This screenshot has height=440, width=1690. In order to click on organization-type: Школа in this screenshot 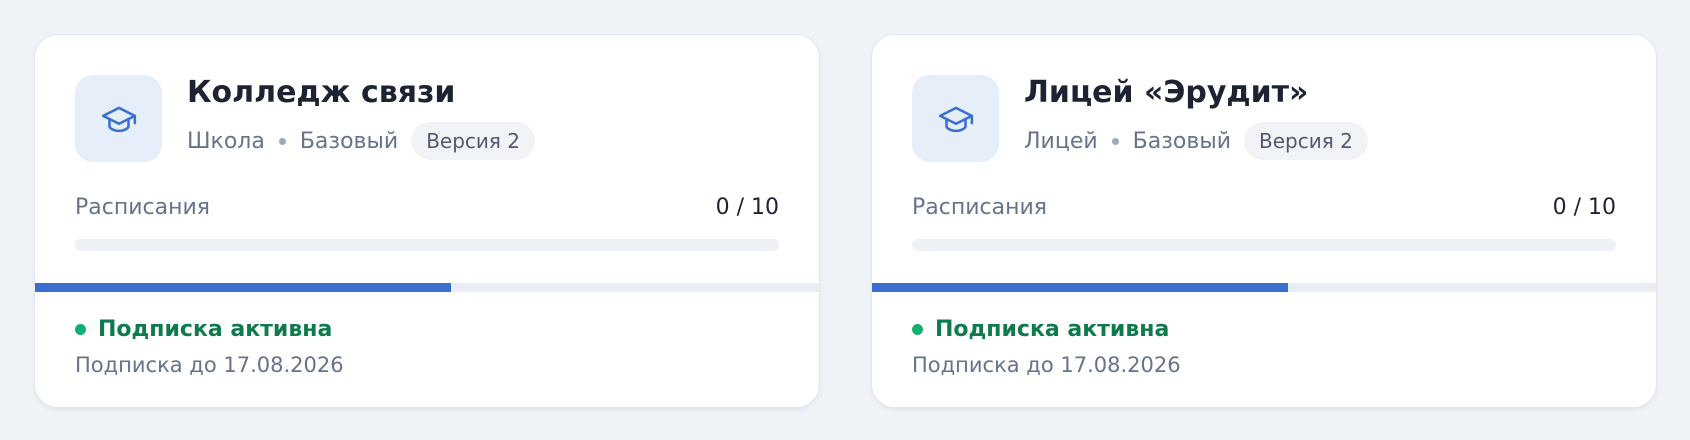, I will do `click(226, 141)`.